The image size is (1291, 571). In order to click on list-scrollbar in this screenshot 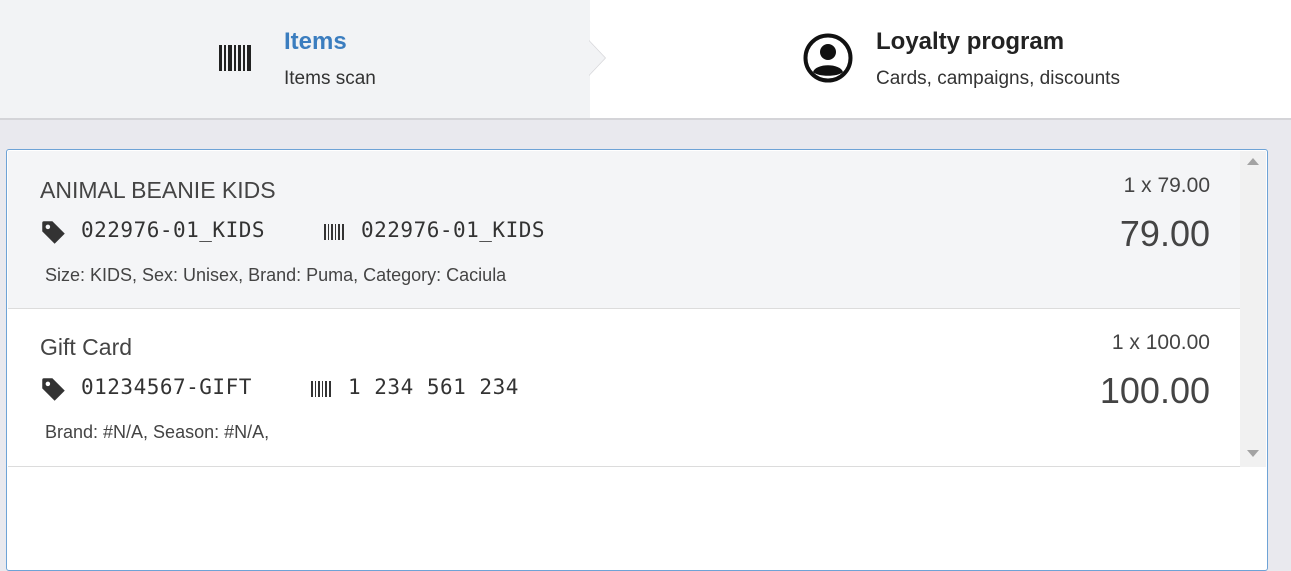, I will do `click(1253, 309)`.